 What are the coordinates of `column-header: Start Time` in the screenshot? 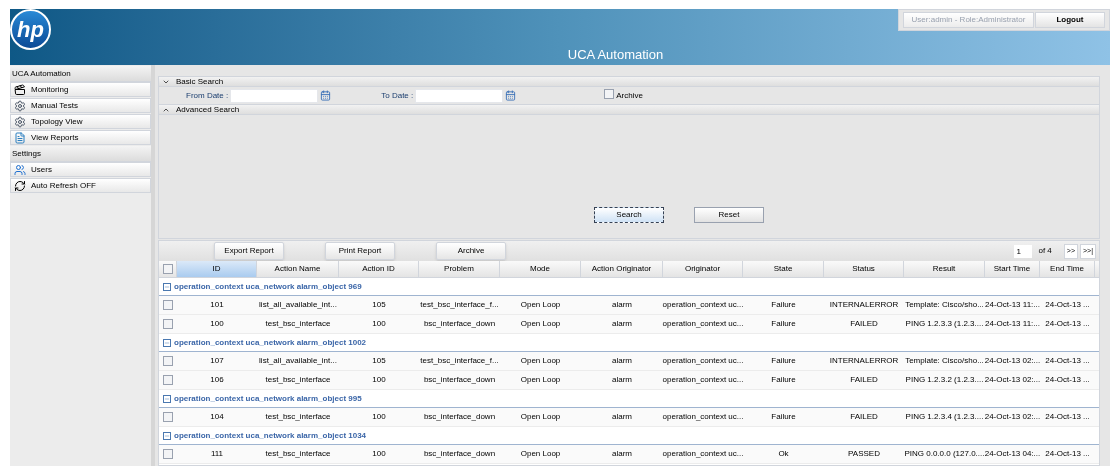 It's located at (1012, 269).